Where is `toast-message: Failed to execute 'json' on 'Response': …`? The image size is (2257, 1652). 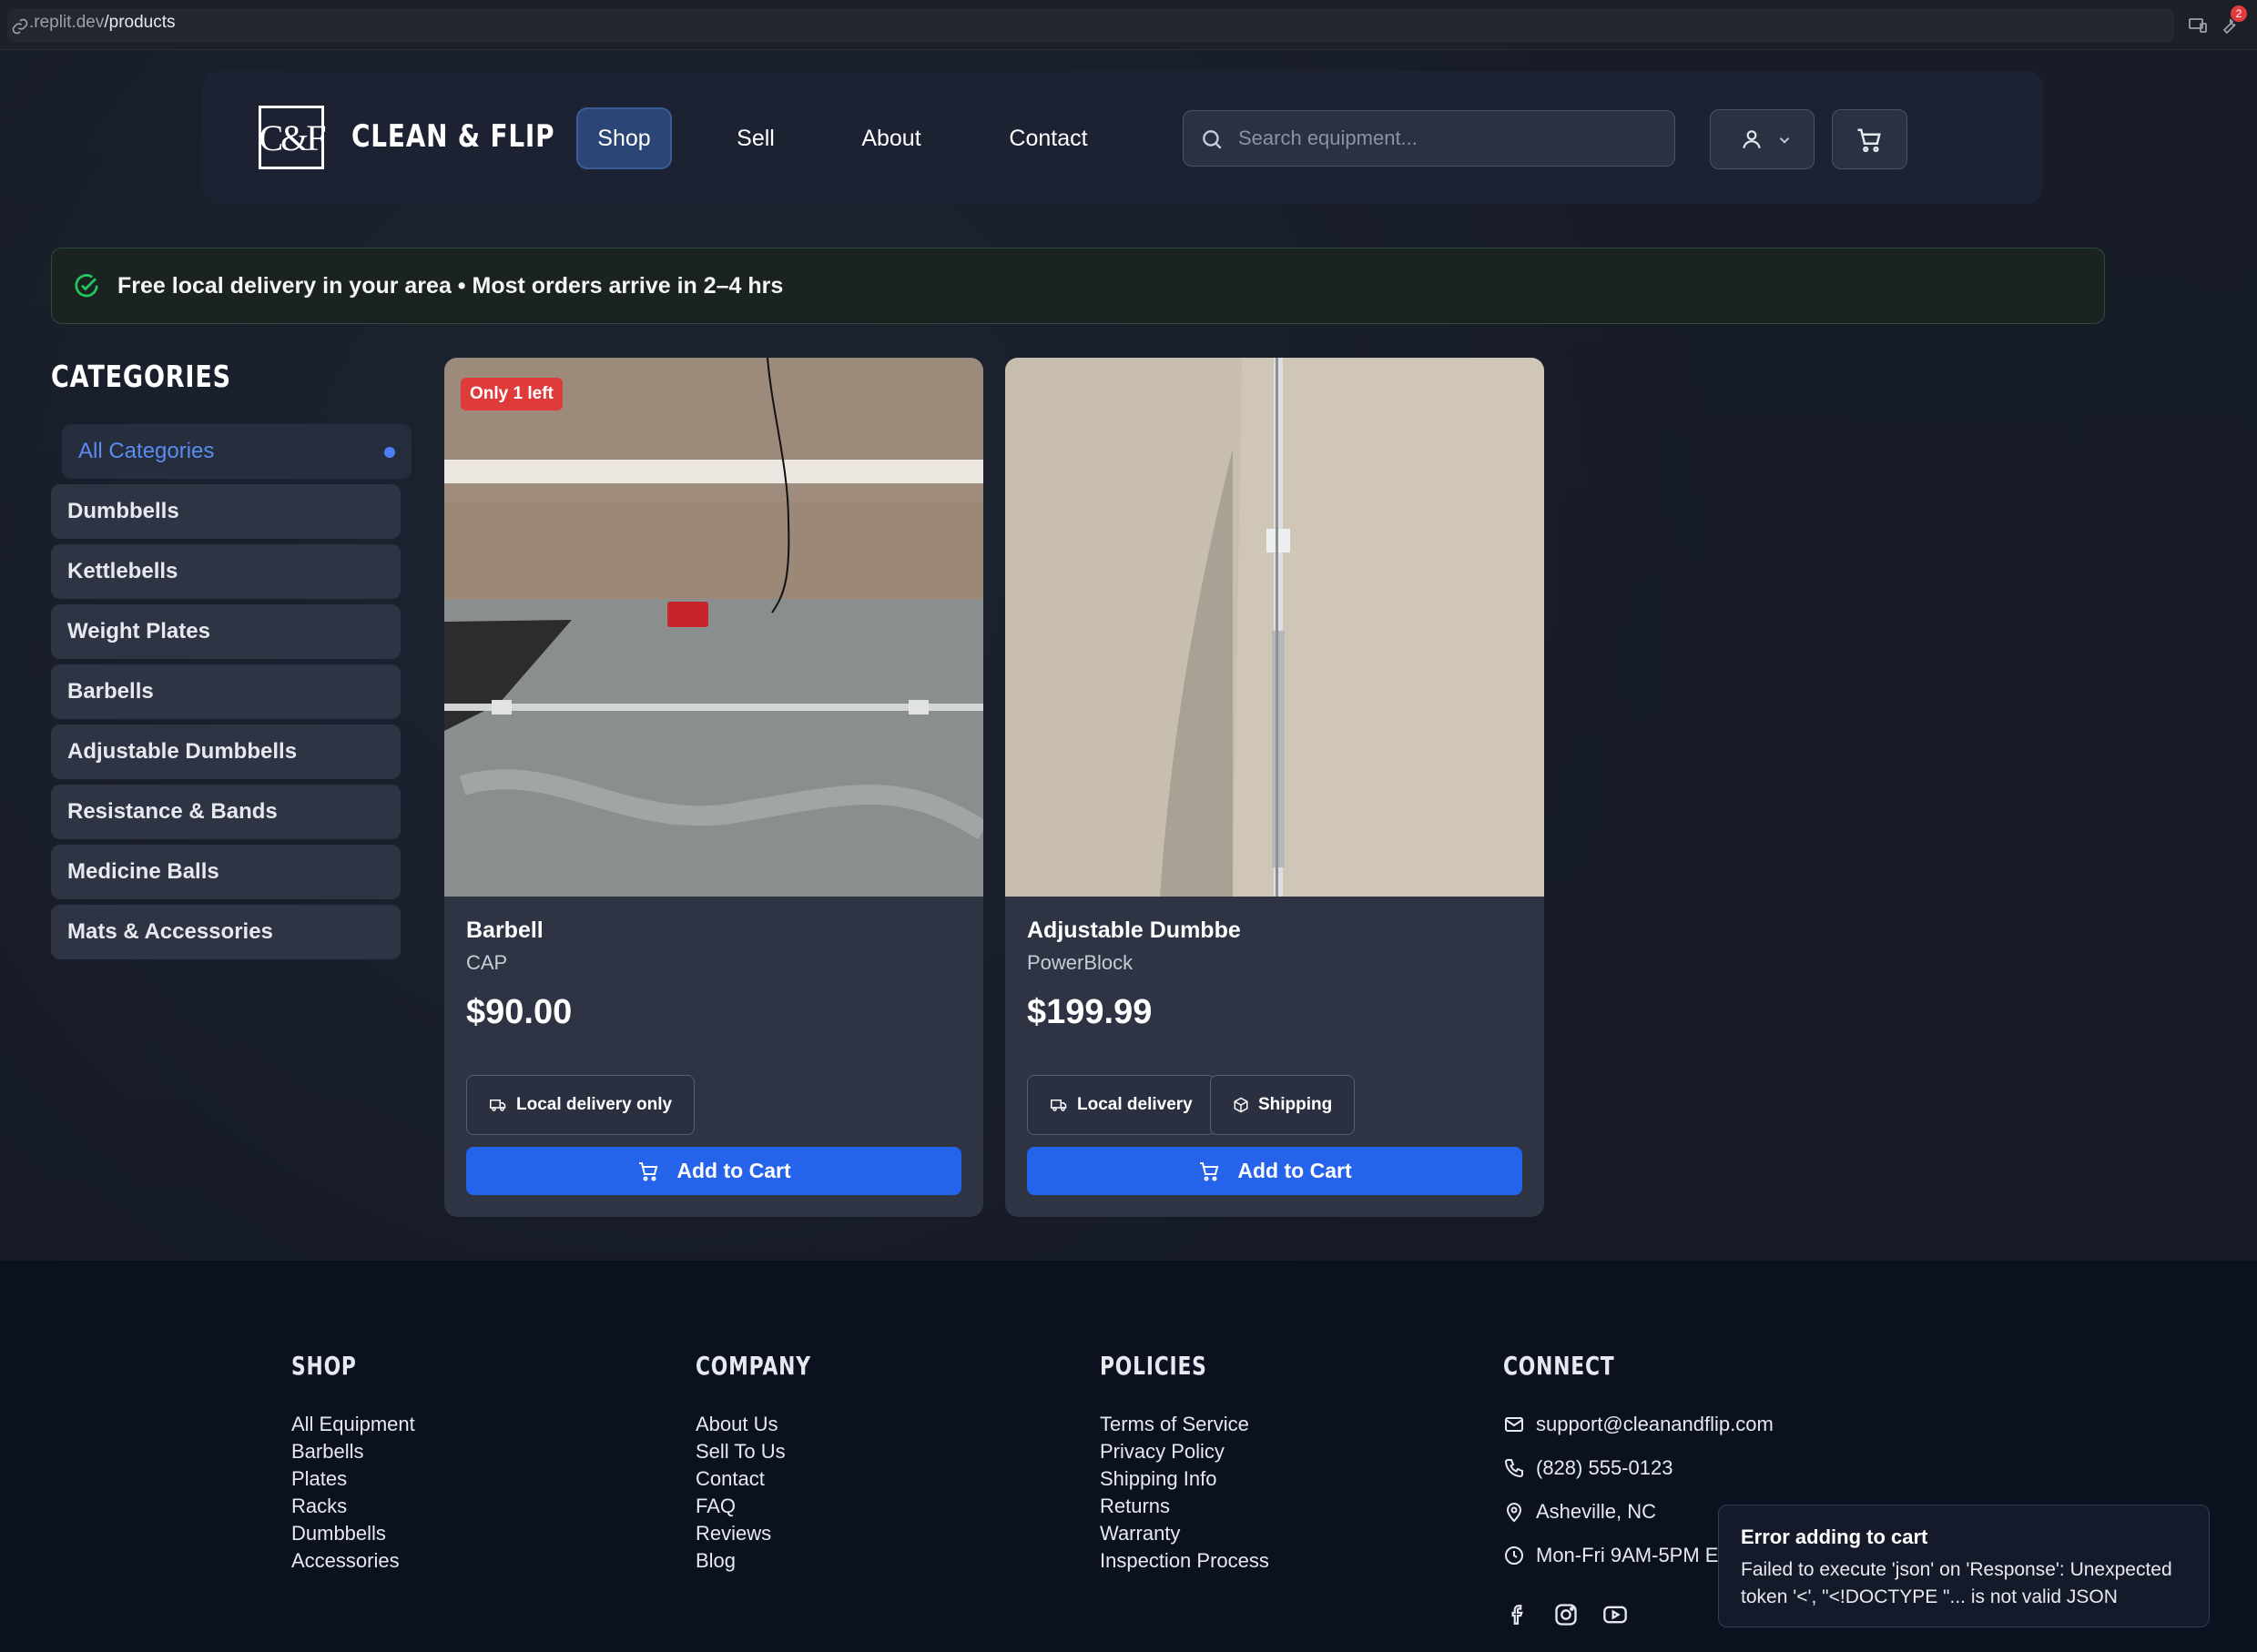 toast-message: Failed to execute 'json' on 'Response': … is located at coordinates (1957, 1583).